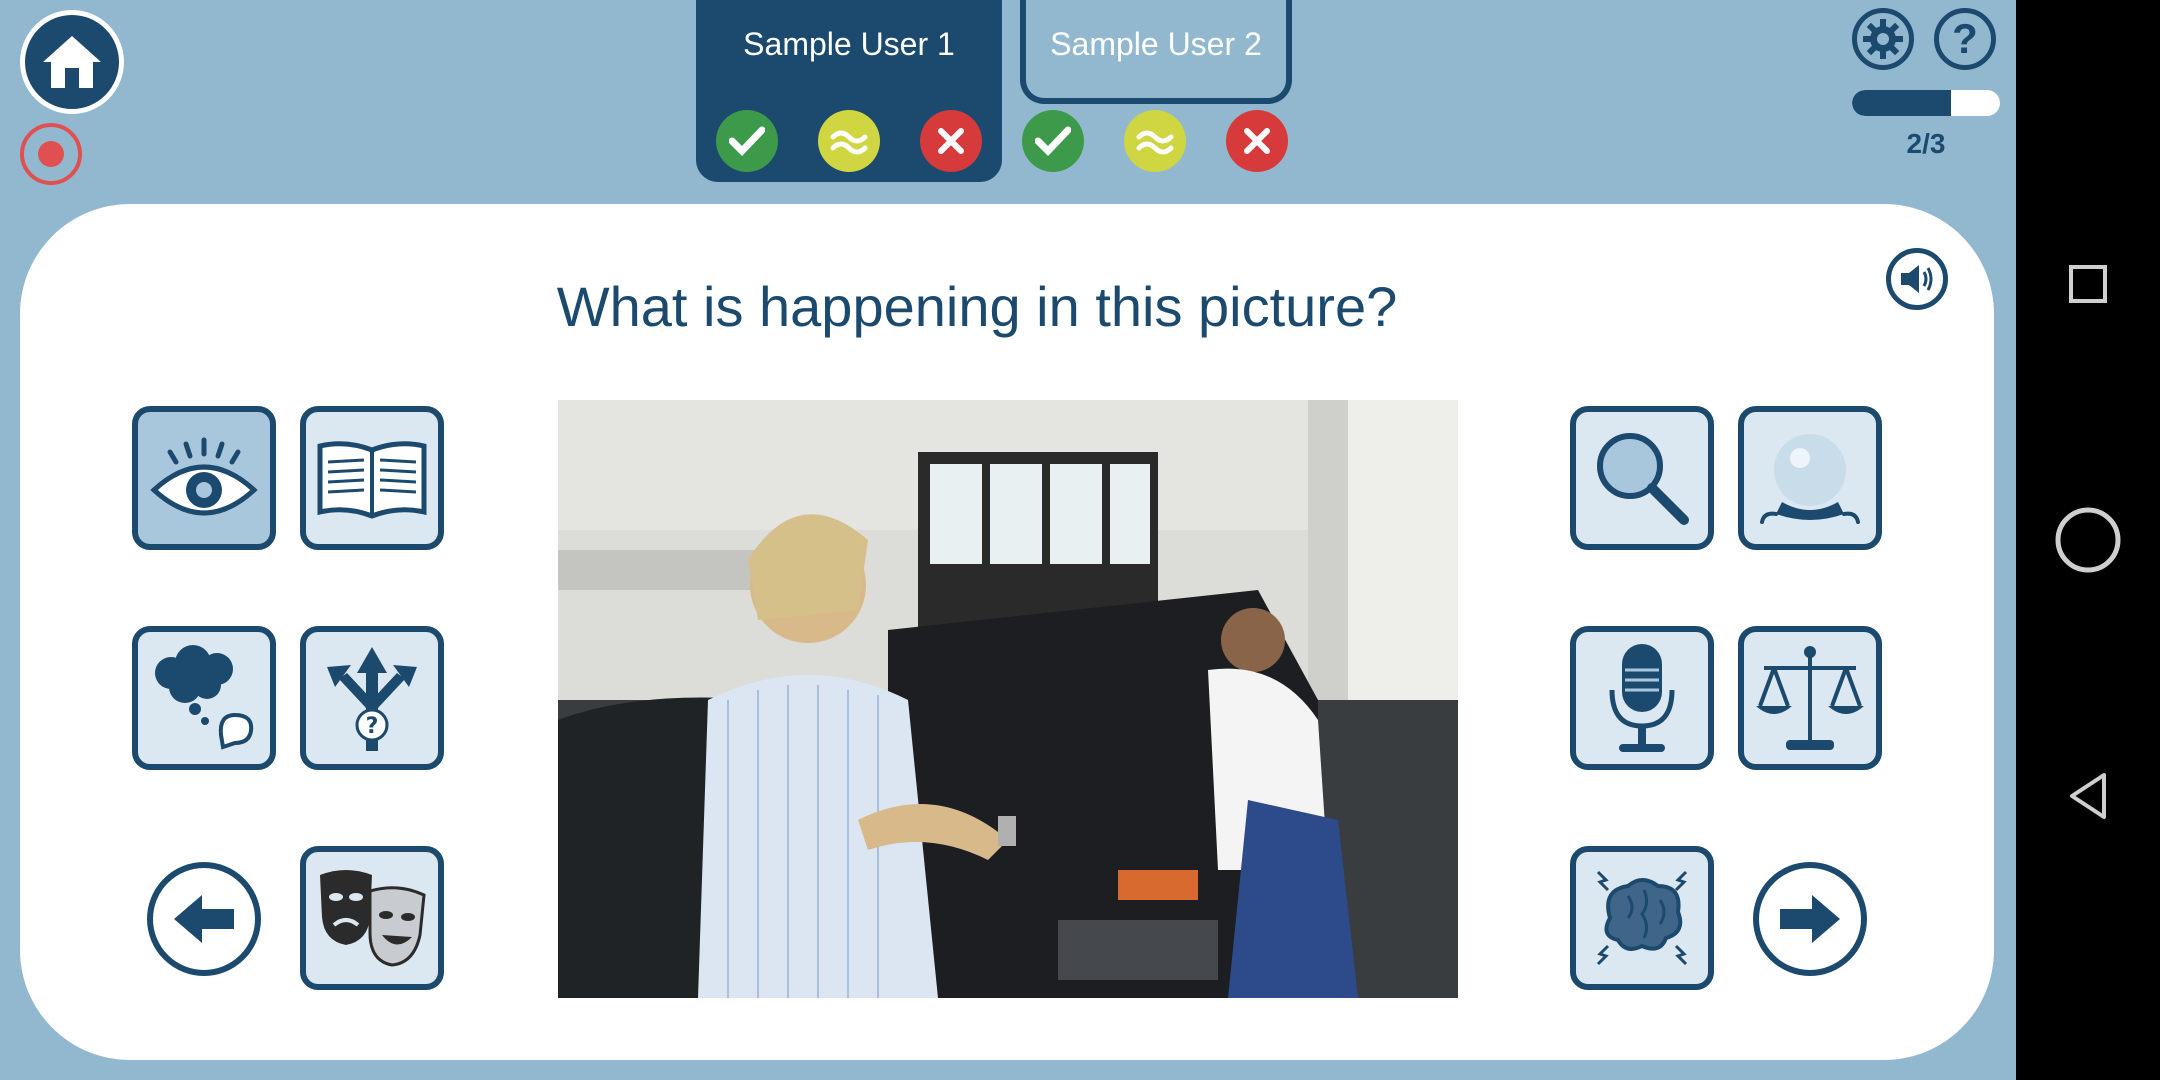 Image resolution: width=2160 pixels, height=1080 pixels. I want to click on previous-button, so click(204, 919).